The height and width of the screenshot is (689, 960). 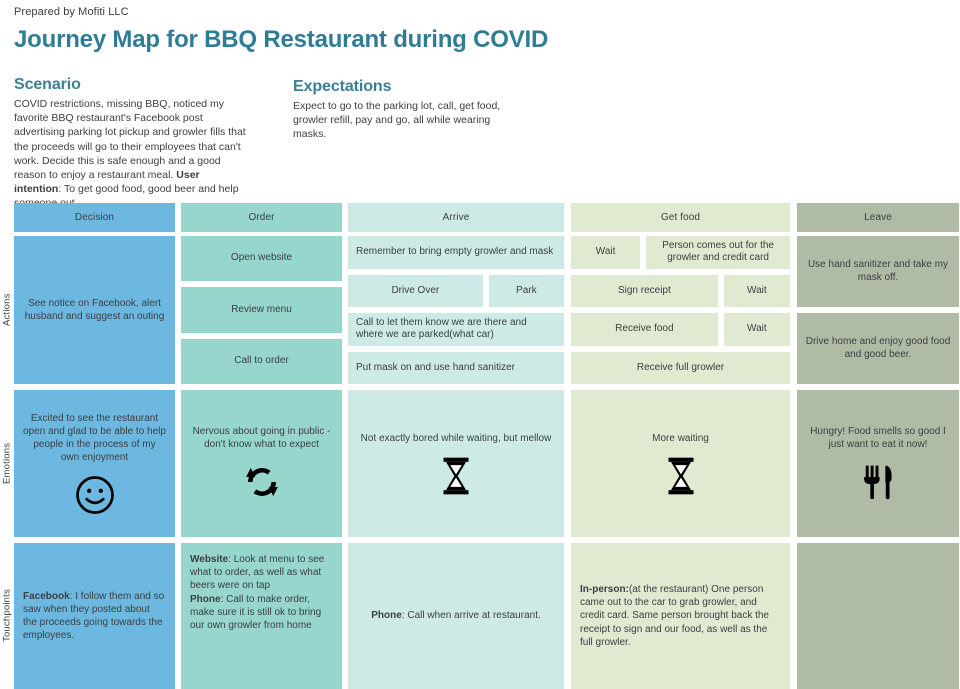 I want to click on scenario-heading: Scenario, so click(x=47, y=84).